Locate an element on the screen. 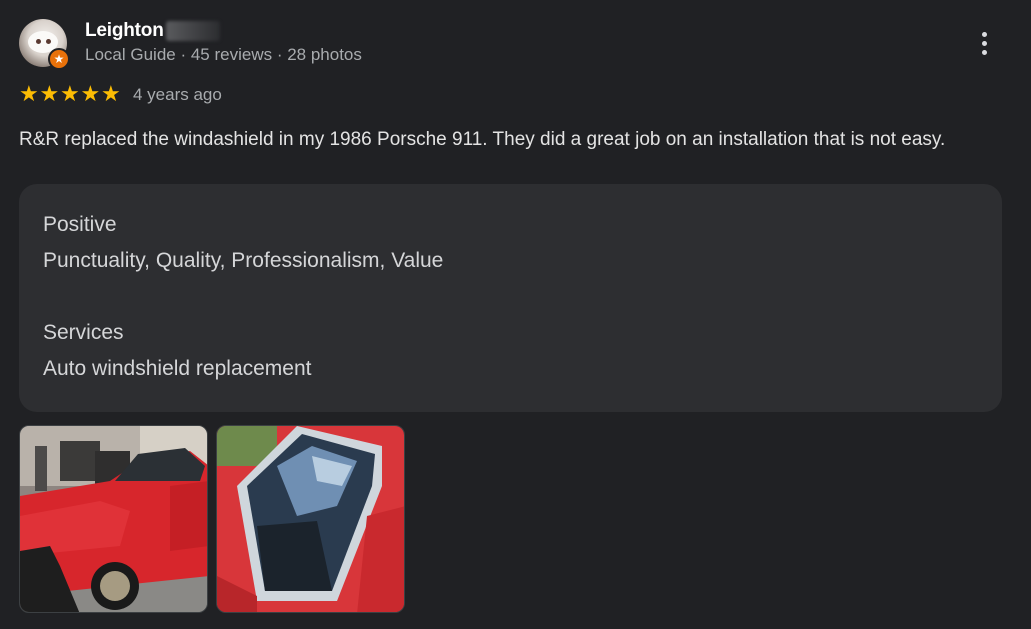 This screenshot has width=1031, height=629. avatar-eye-left is located at coordinates (38, 41).